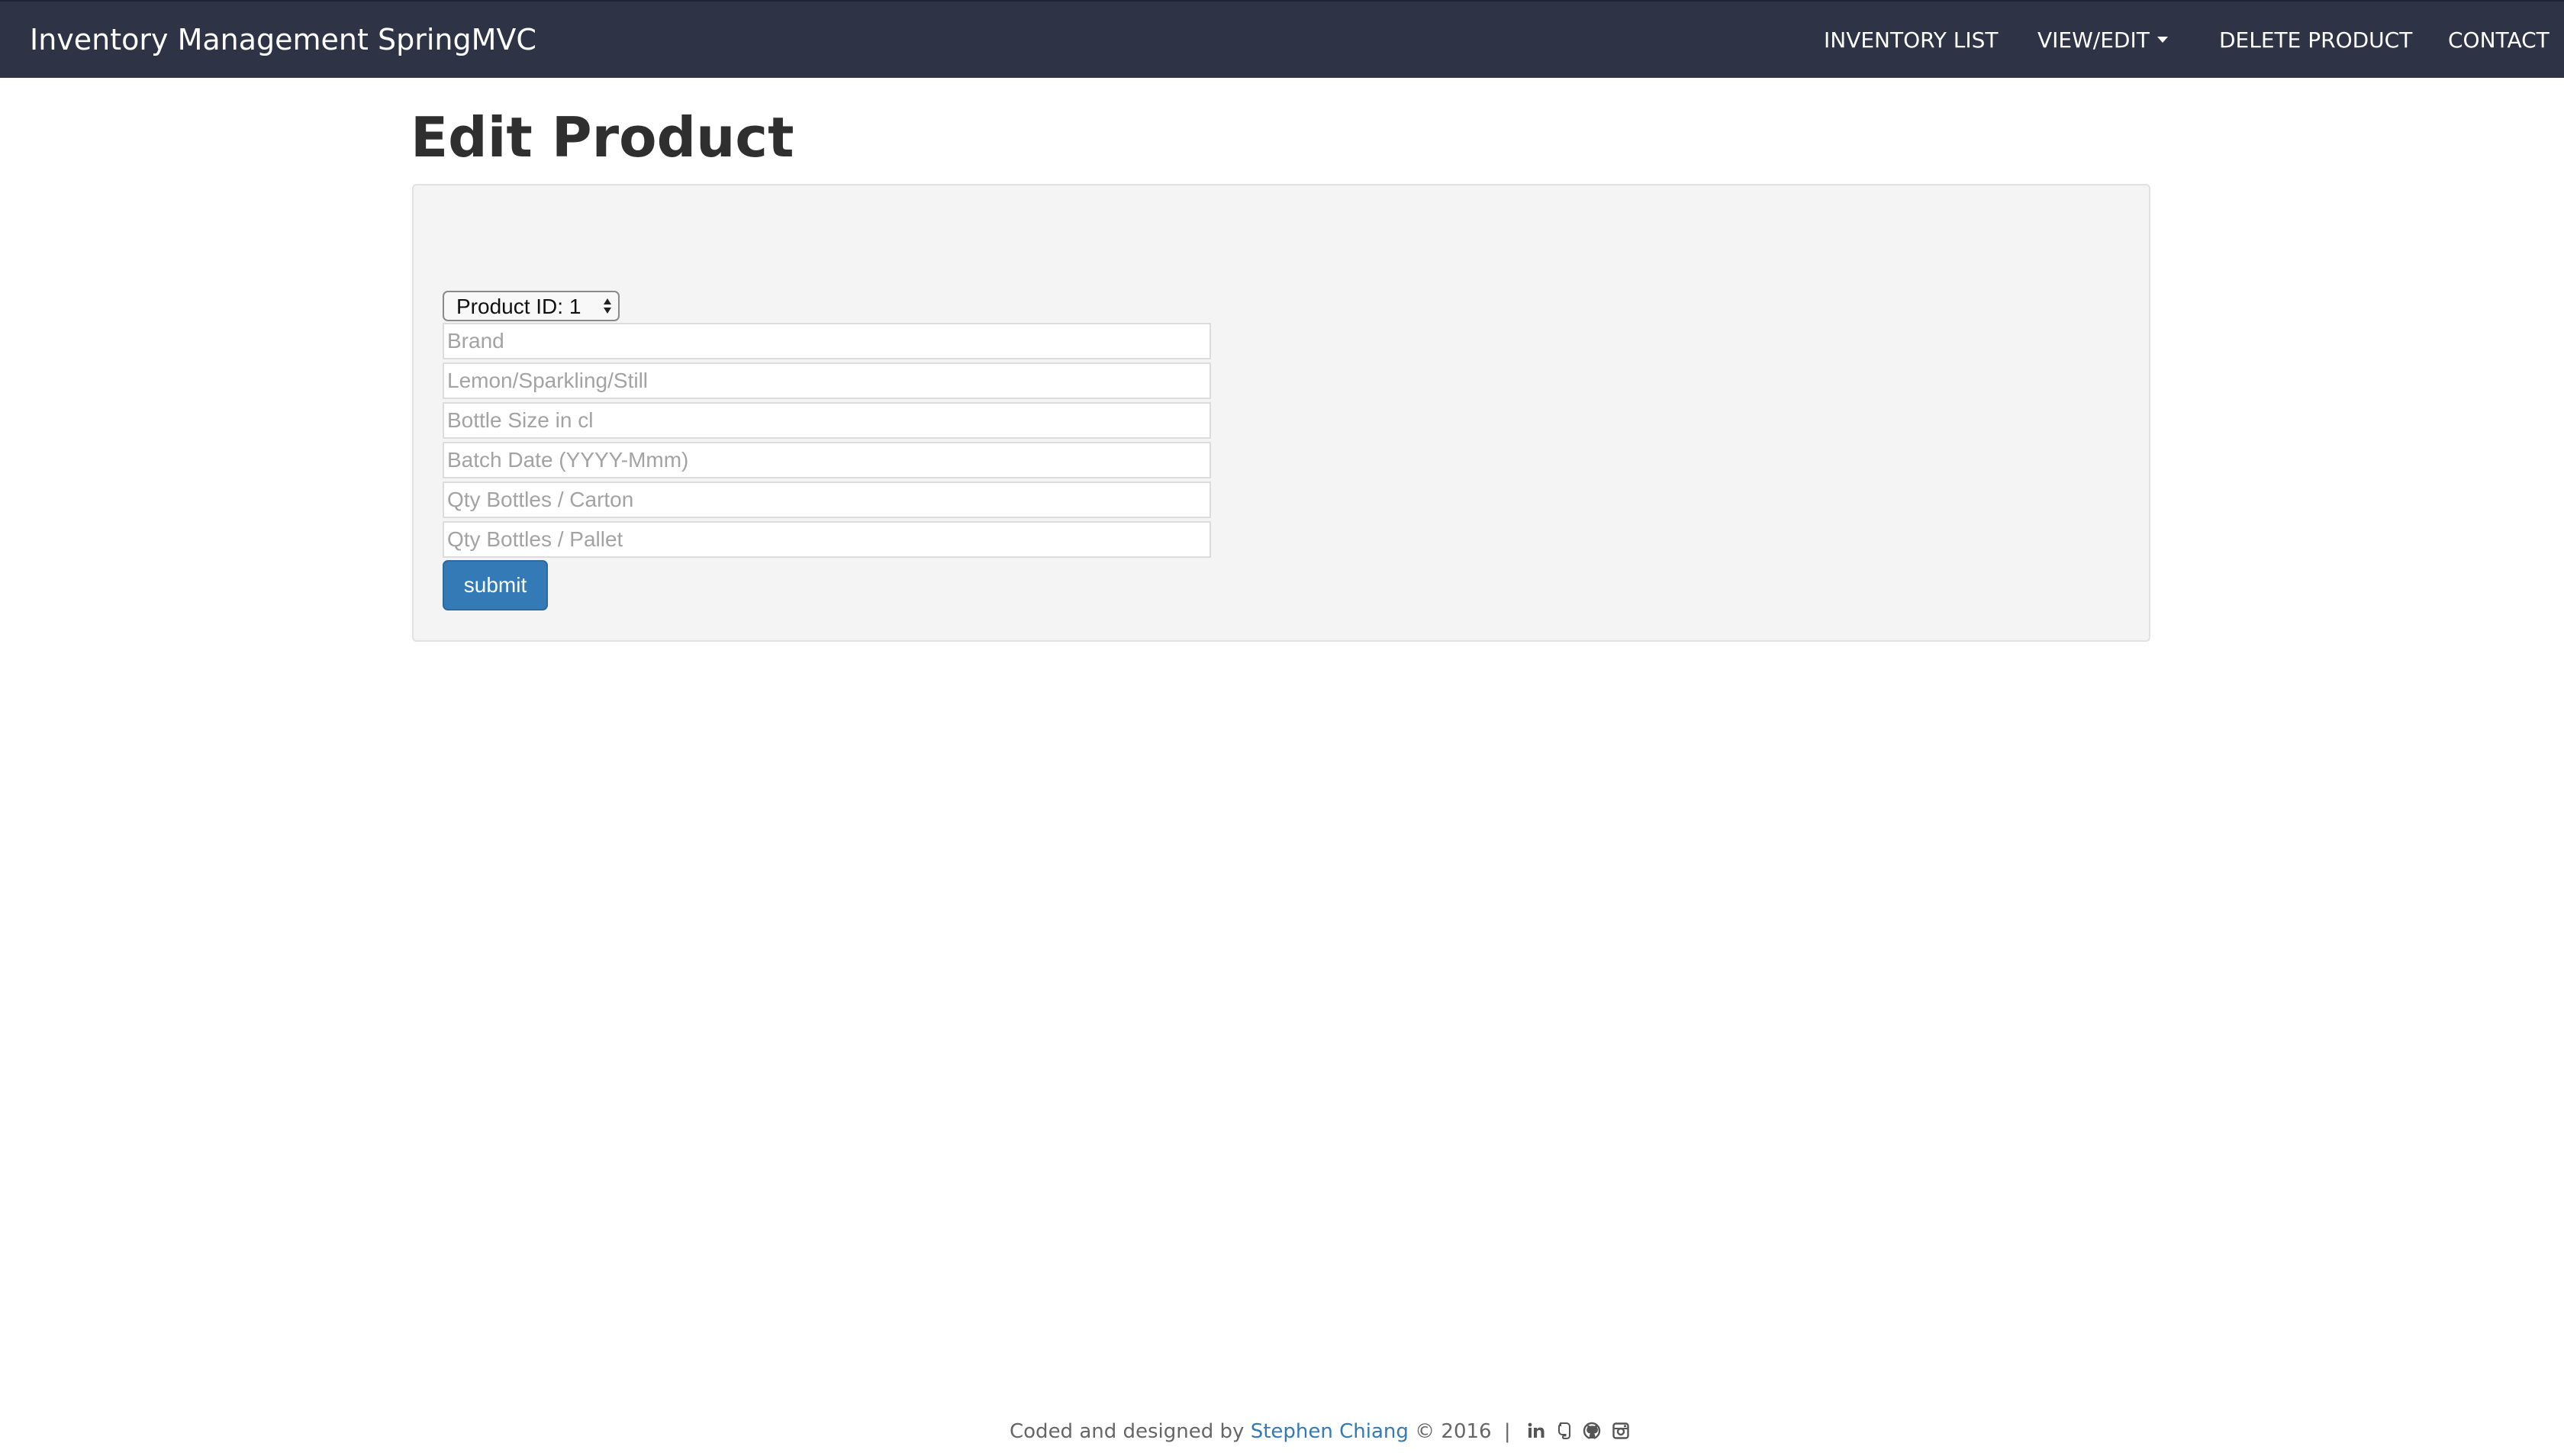 The image size is (2564, 1456). I want to click on nav-inventory-list-label: INVENTORY LIST, so click(1911, 40).